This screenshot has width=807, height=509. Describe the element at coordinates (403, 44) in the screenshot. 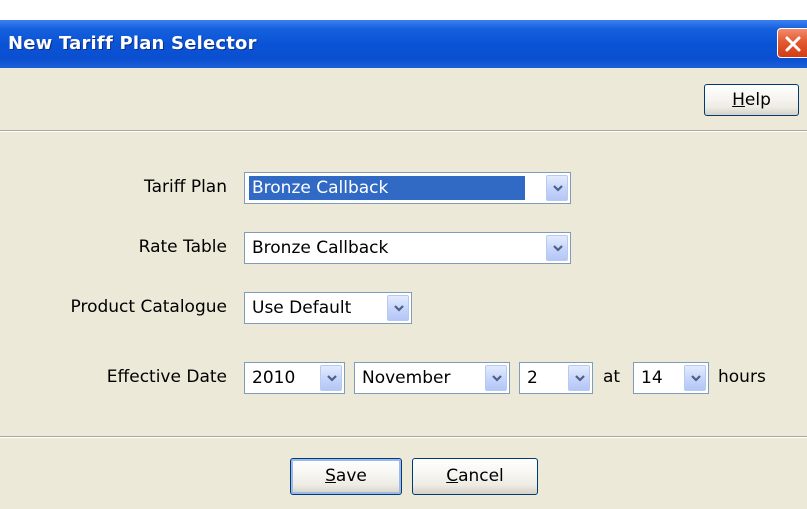

I see `title-bar: New Tariff Plan Selector` at that location.